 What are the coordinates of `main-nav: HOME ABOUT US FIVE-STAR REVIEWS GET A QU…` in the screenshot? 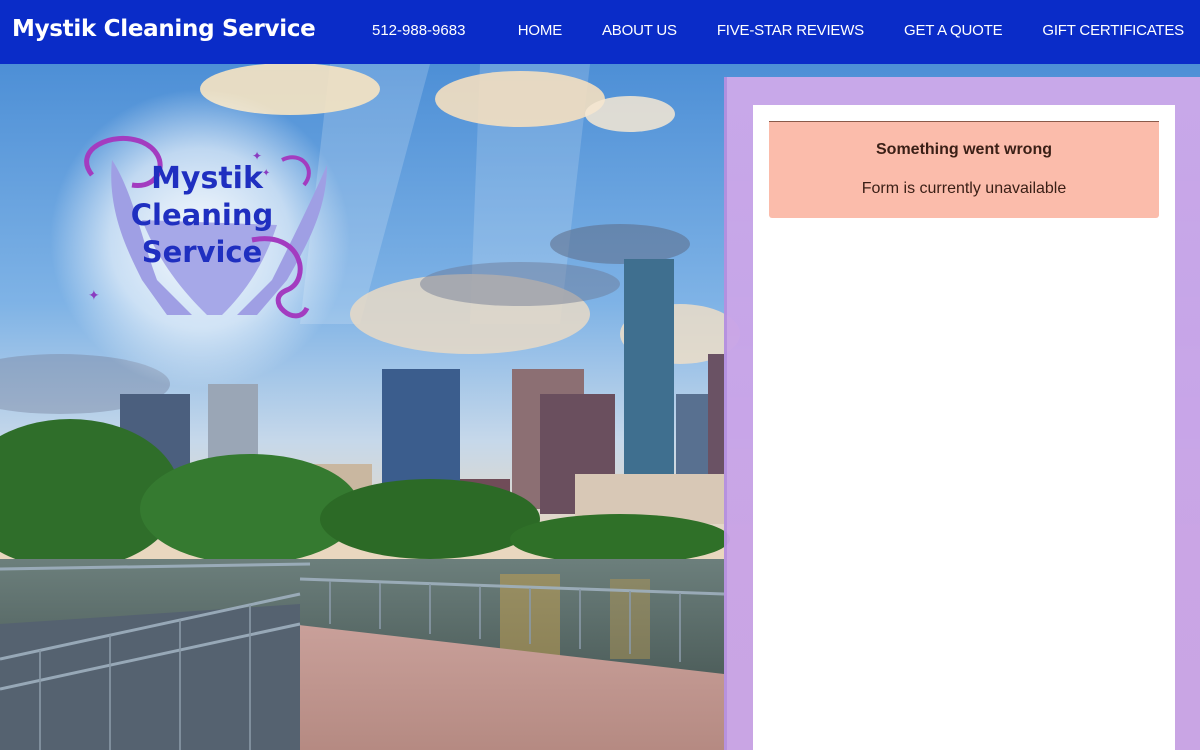 It's located at (851, 30).